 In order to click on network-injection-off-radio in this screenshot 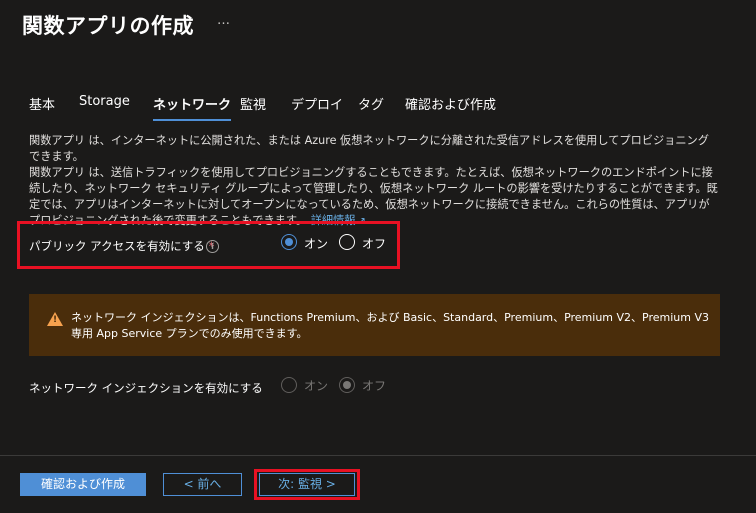, I will do `click(347, 385)`.